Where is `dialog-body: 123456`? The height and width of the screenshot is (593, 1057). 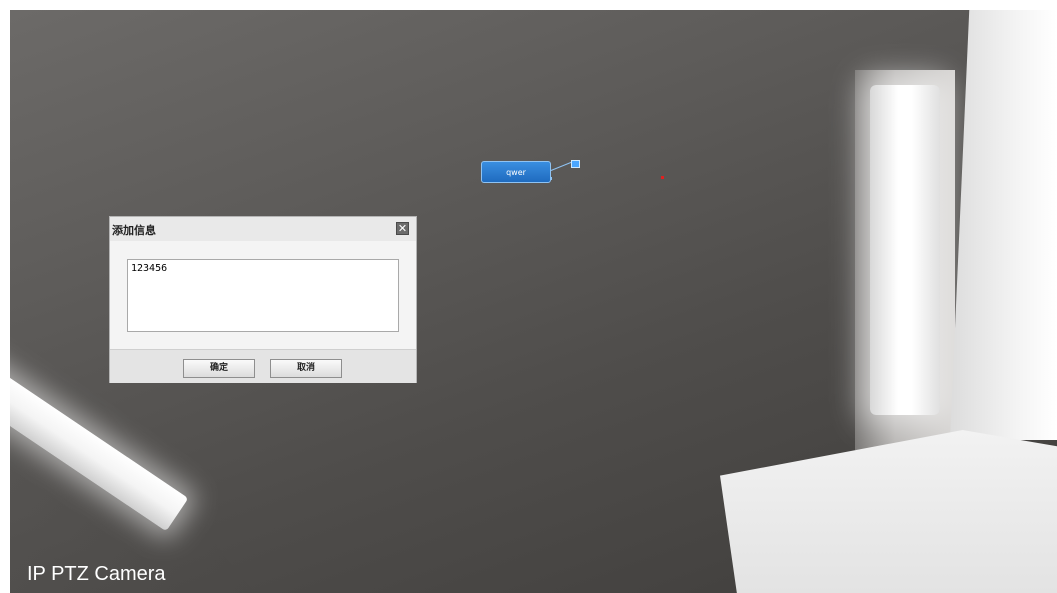 dialog-body: 123456 is located at coordinates (263, 295).